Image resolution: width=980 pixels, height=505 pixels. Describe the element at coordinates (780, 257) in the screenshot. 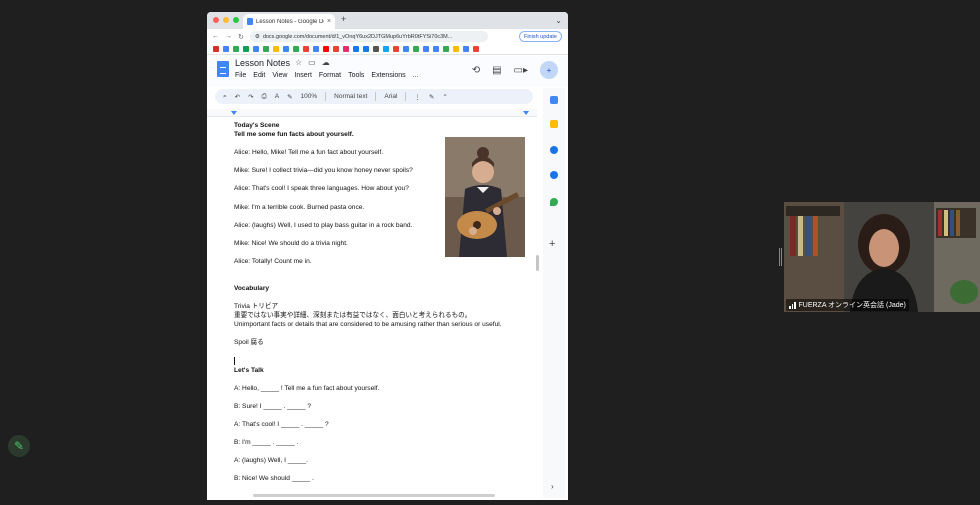

I see `video-resize-handle` at that location.